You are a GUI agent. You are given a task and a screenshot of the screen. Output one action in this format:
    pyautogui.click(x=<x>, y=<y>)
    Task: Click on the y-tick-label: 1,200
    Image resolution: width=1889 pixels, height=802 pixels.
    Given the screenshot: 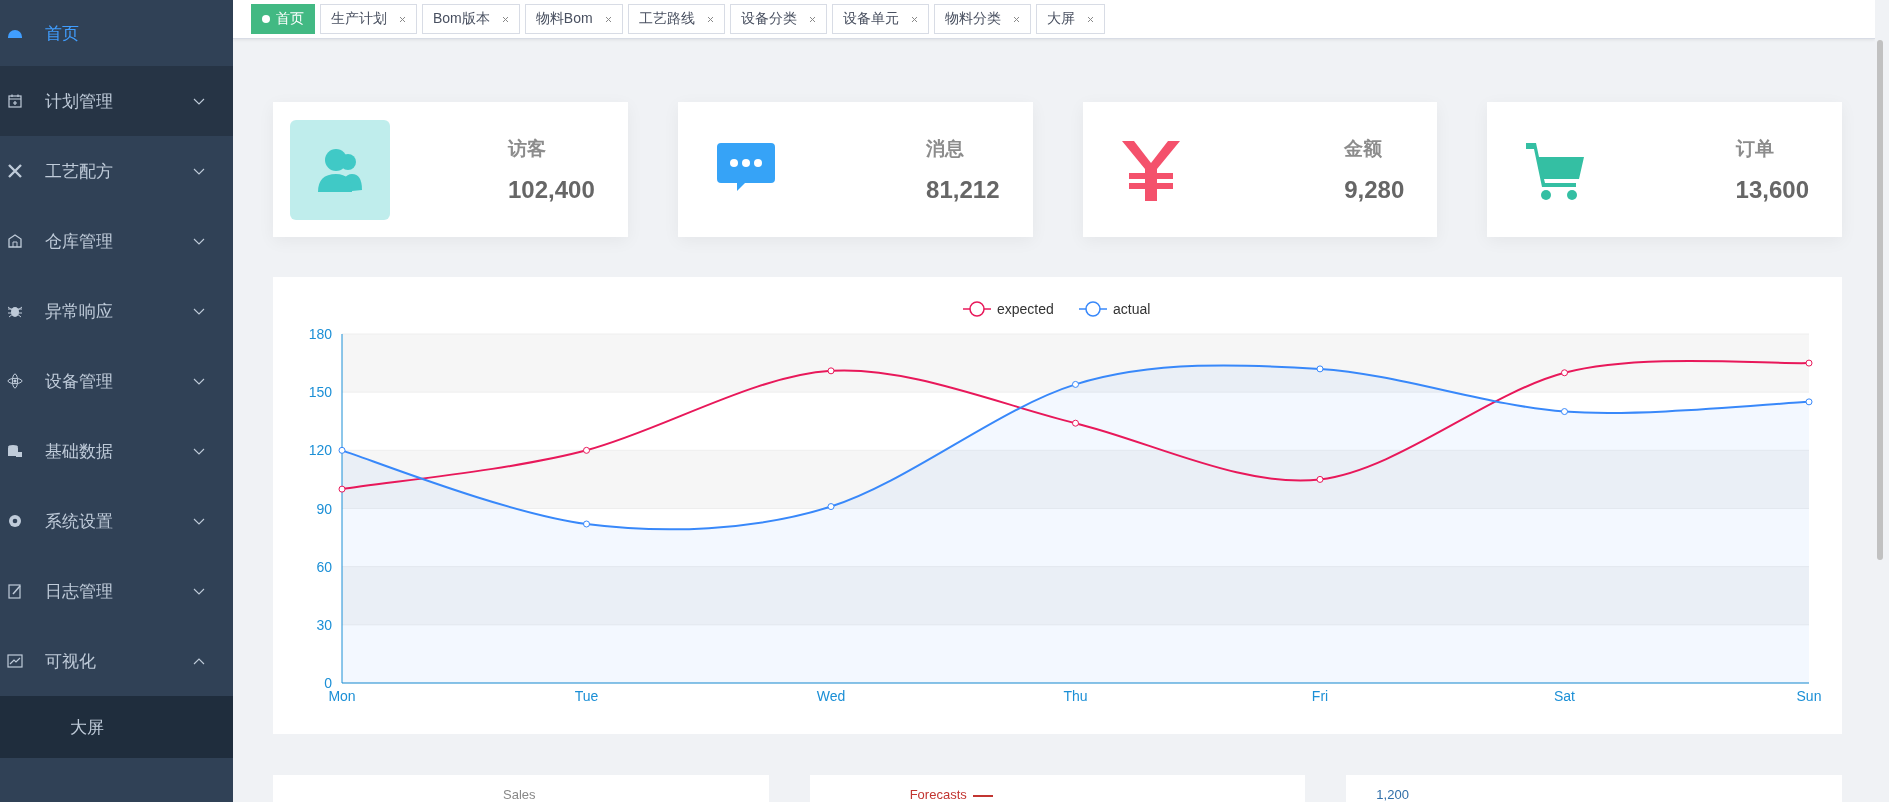 What is the action you would take?
    pyautogui.click(x=1392, y=794)
    